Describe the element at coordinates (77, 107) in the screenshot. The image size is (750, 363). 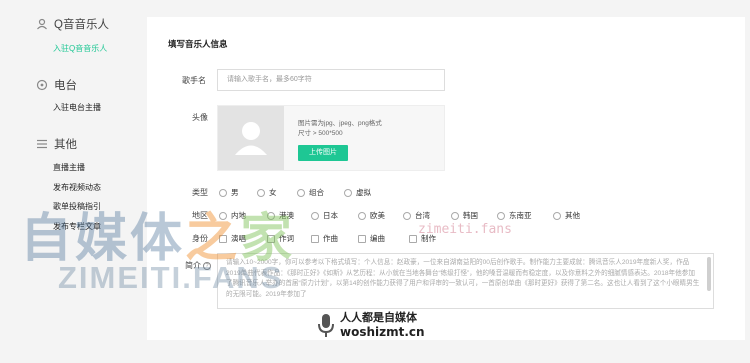
I see `sidebar-item-join-radio: 入驻电台主播` at that location.